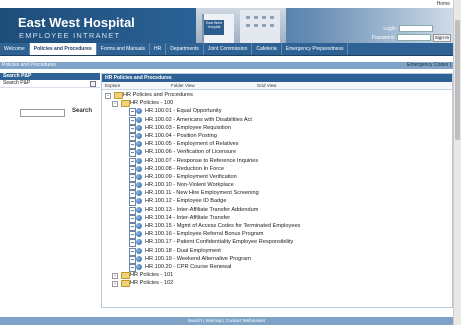 The image size is (461, 325). I want to click on policy-document-label: HR.100.10 - Non-Violent Workplace, so click(189, 185).